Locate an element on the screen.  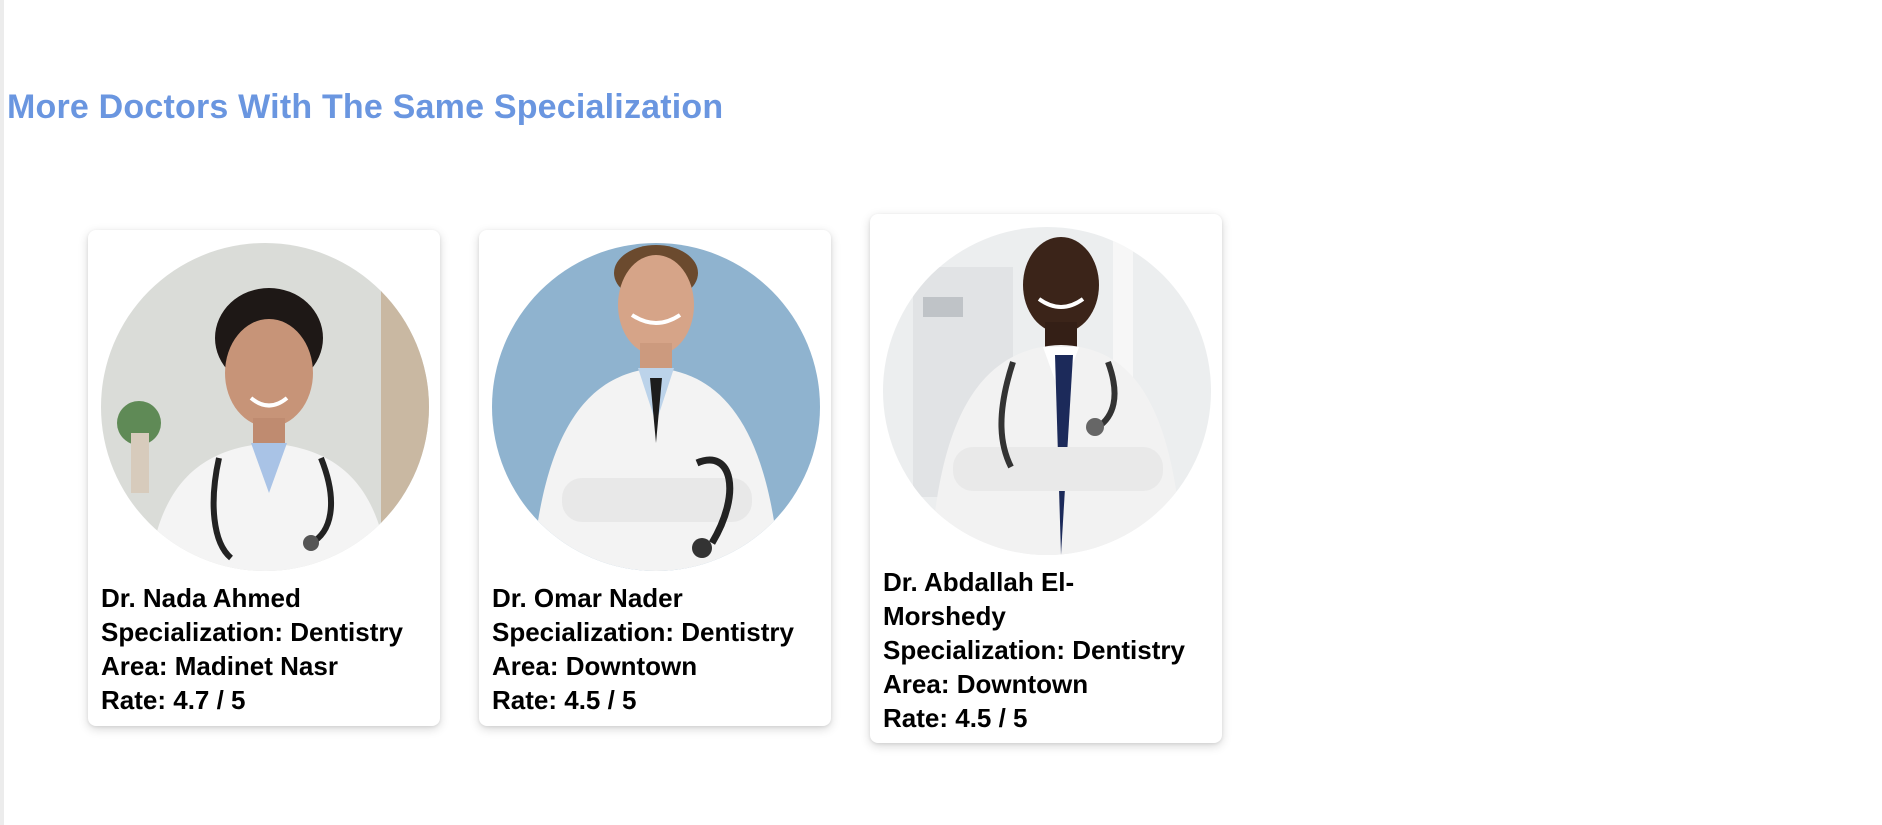
doctor-rate: Rate: 4.7 / 5 is located at coordinates (173, 700).